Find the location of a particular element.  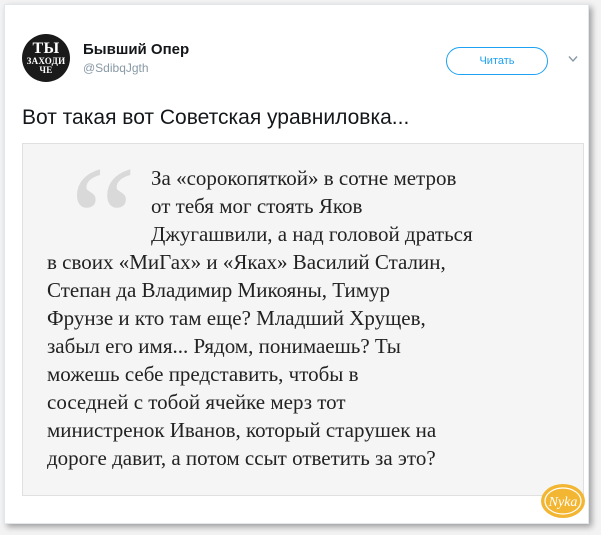

quote-line: можешь себе представить, чтобы в is located at coordinates (203, 374).